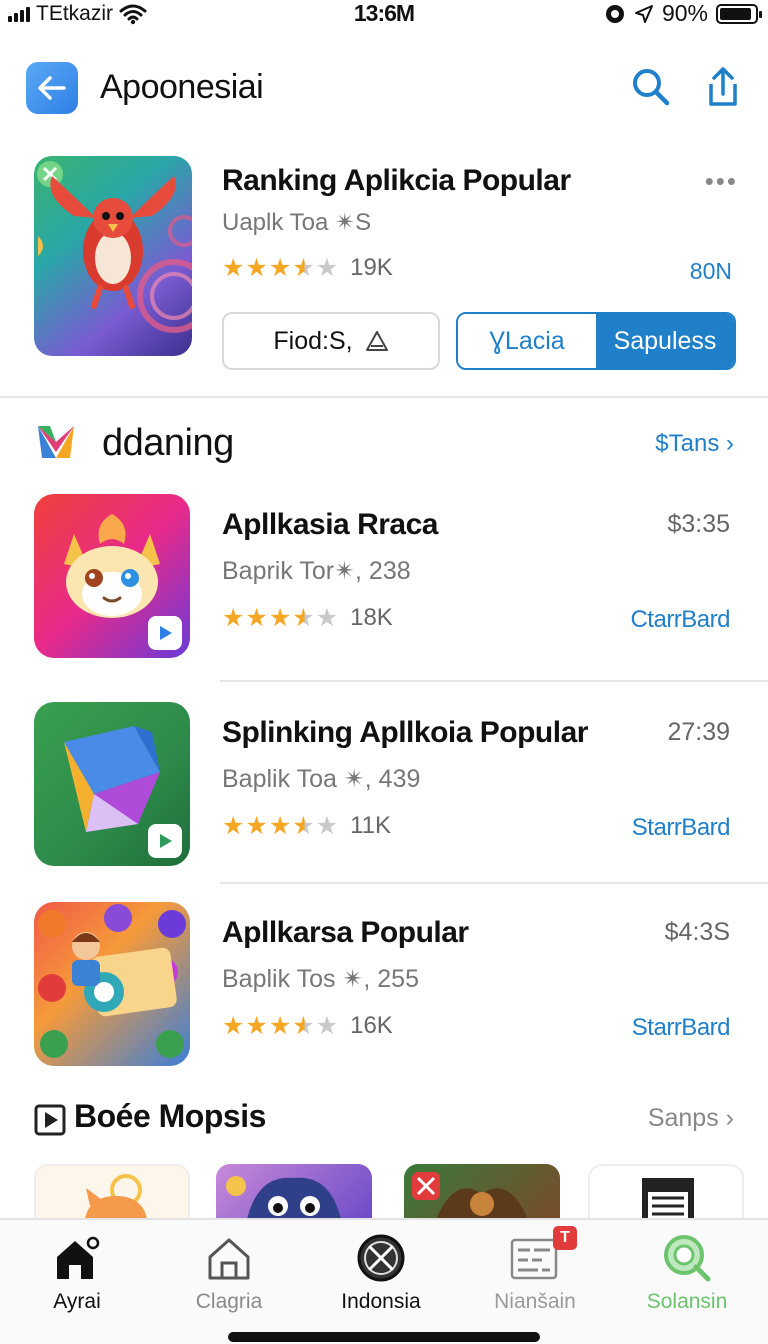 Image resolution: width=768 pixels, height=1344 pixels. I want to click on grid-icon: T, so click(543, 1255).